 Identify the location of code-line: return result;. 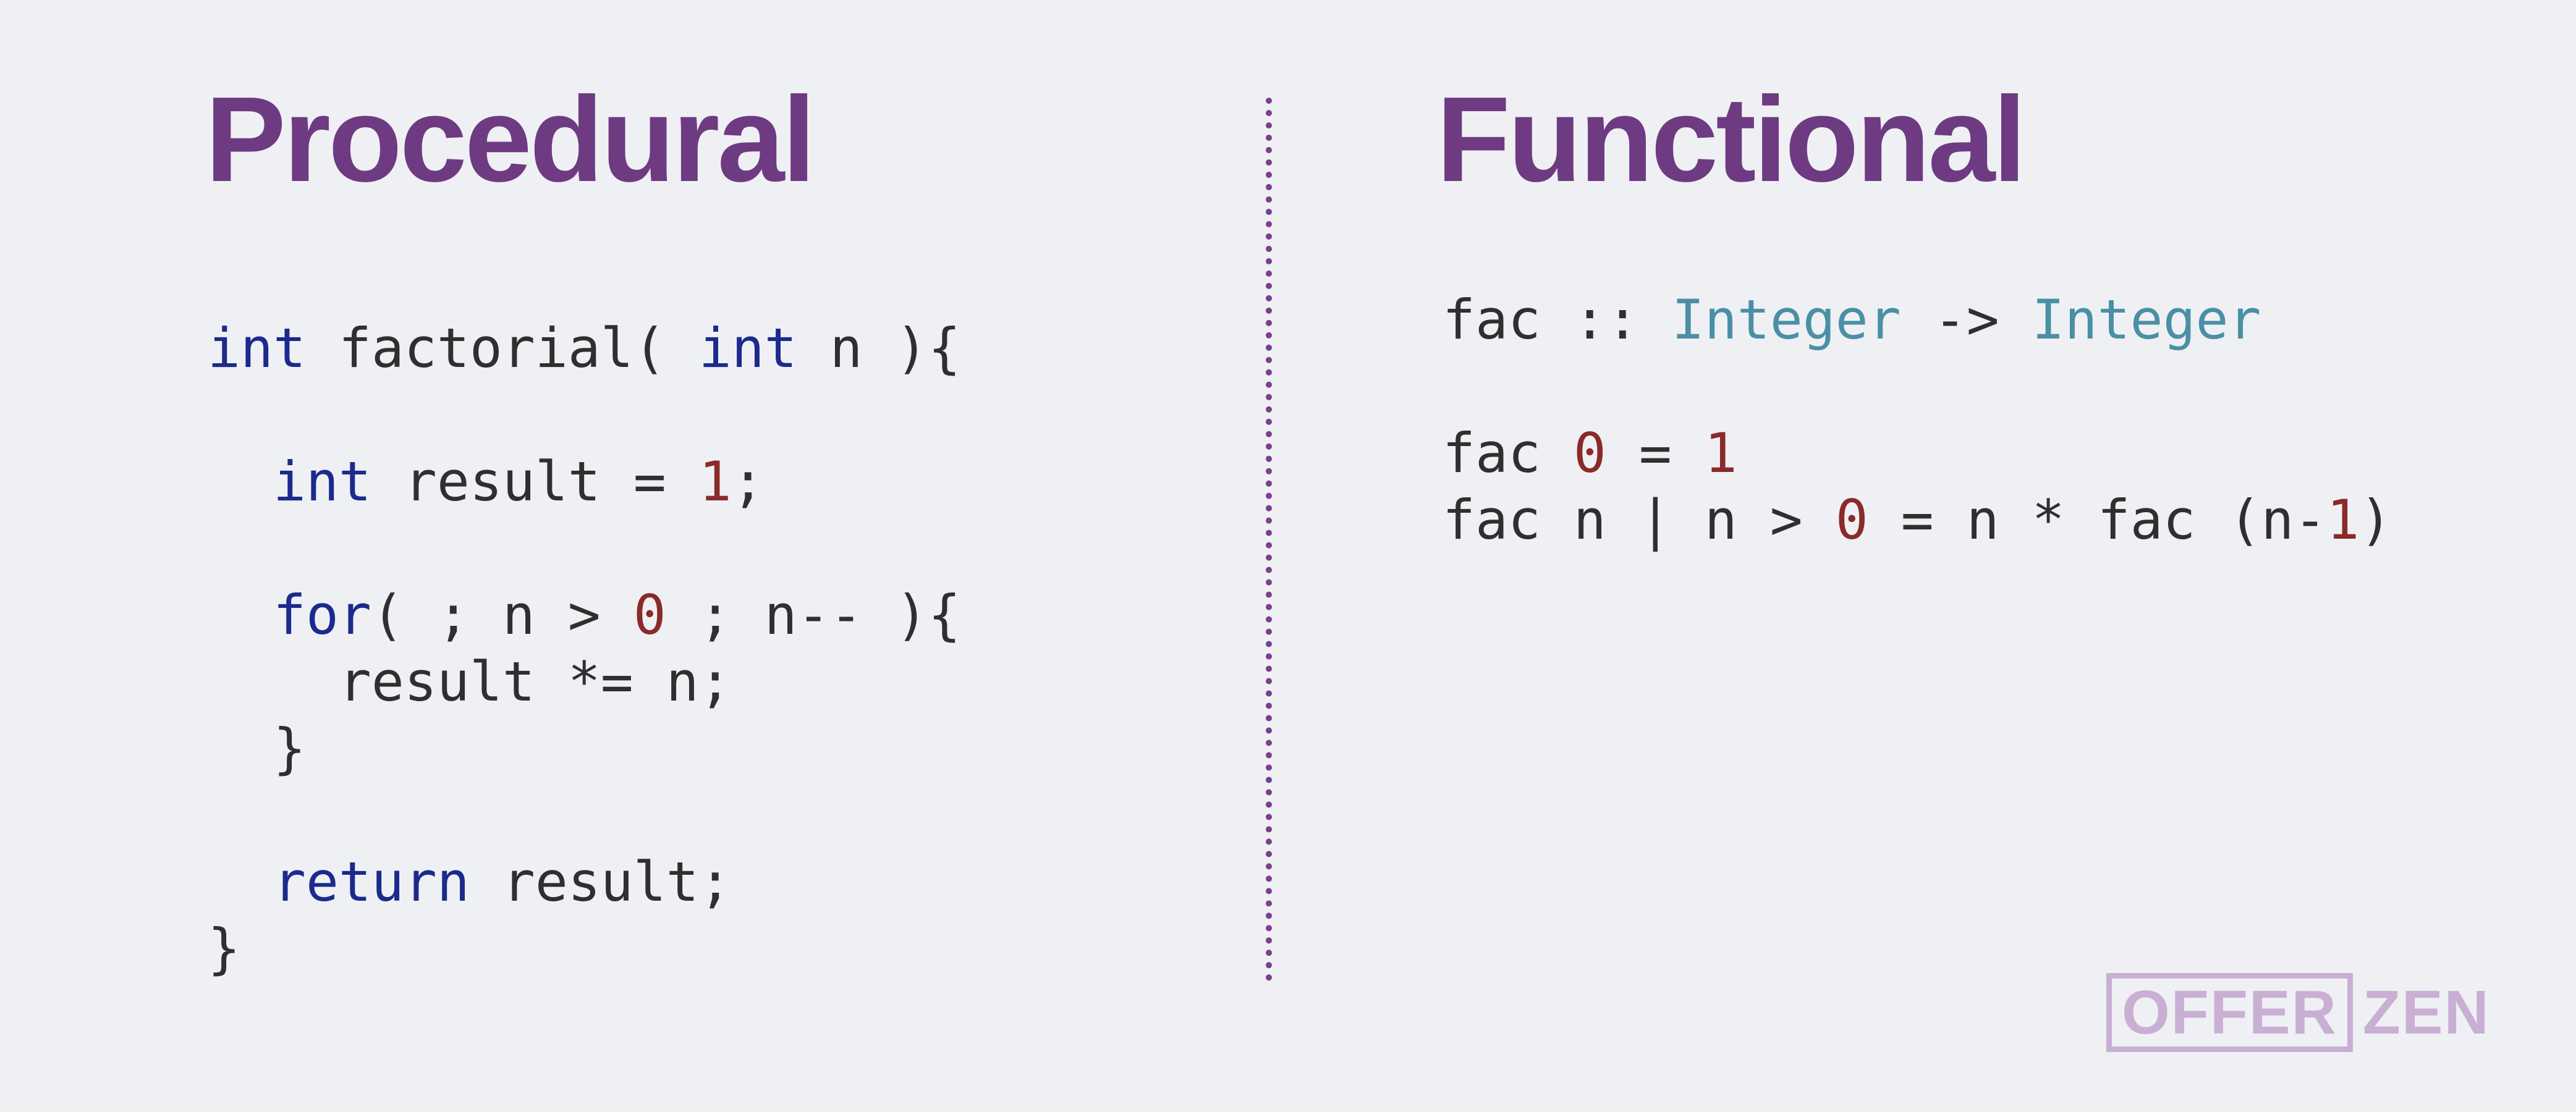
(584, 882).